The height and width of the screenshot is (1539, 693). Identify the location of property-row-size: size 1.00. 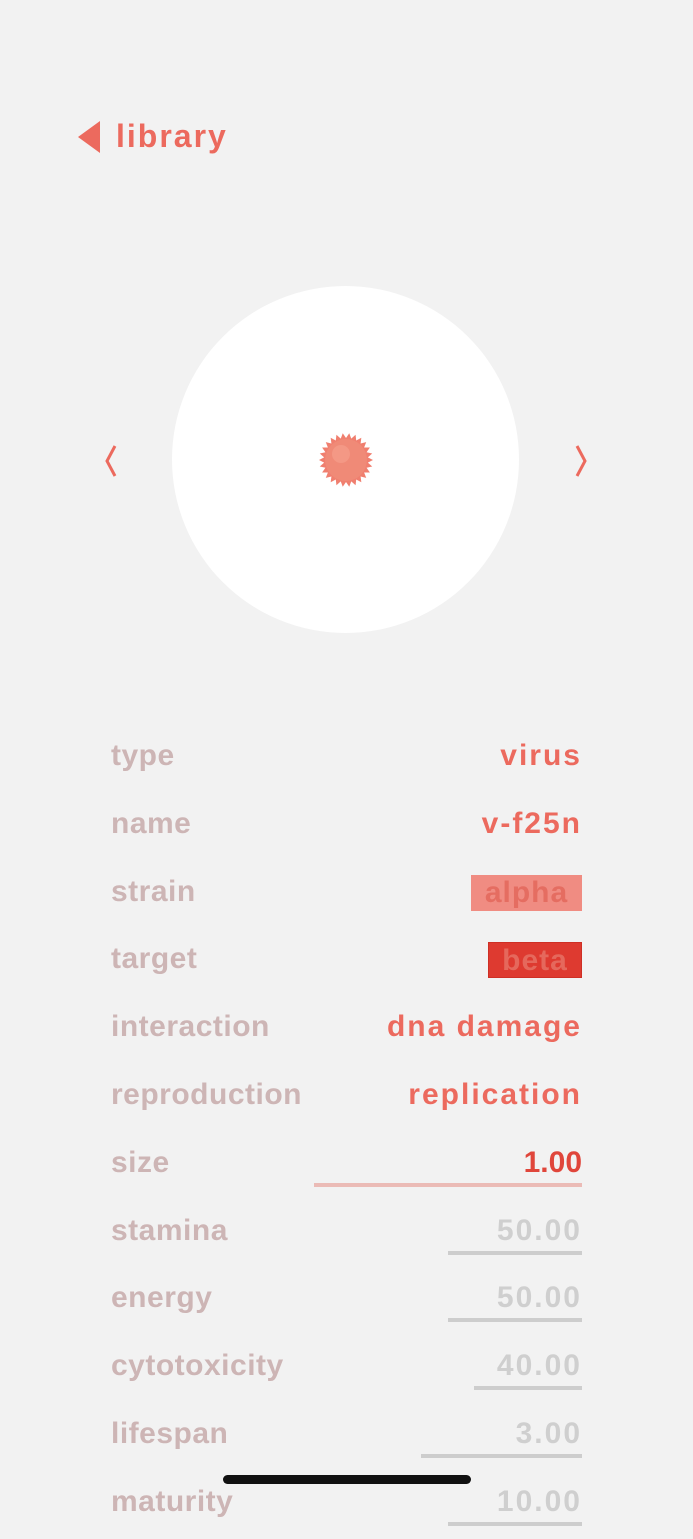
(346, 1166).